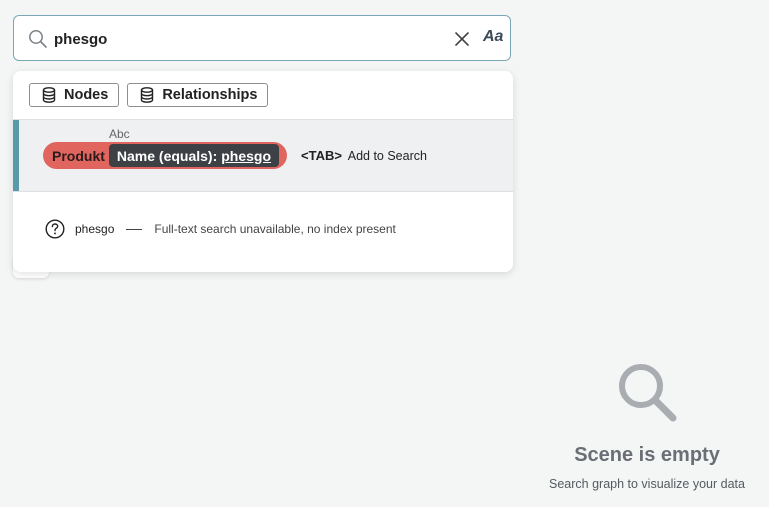  What do you see at coordinates (647, 484) in the screenshot?
I see `empty-state-subtitle: Search graph to visualize your data` at bounding box center [647, 484].